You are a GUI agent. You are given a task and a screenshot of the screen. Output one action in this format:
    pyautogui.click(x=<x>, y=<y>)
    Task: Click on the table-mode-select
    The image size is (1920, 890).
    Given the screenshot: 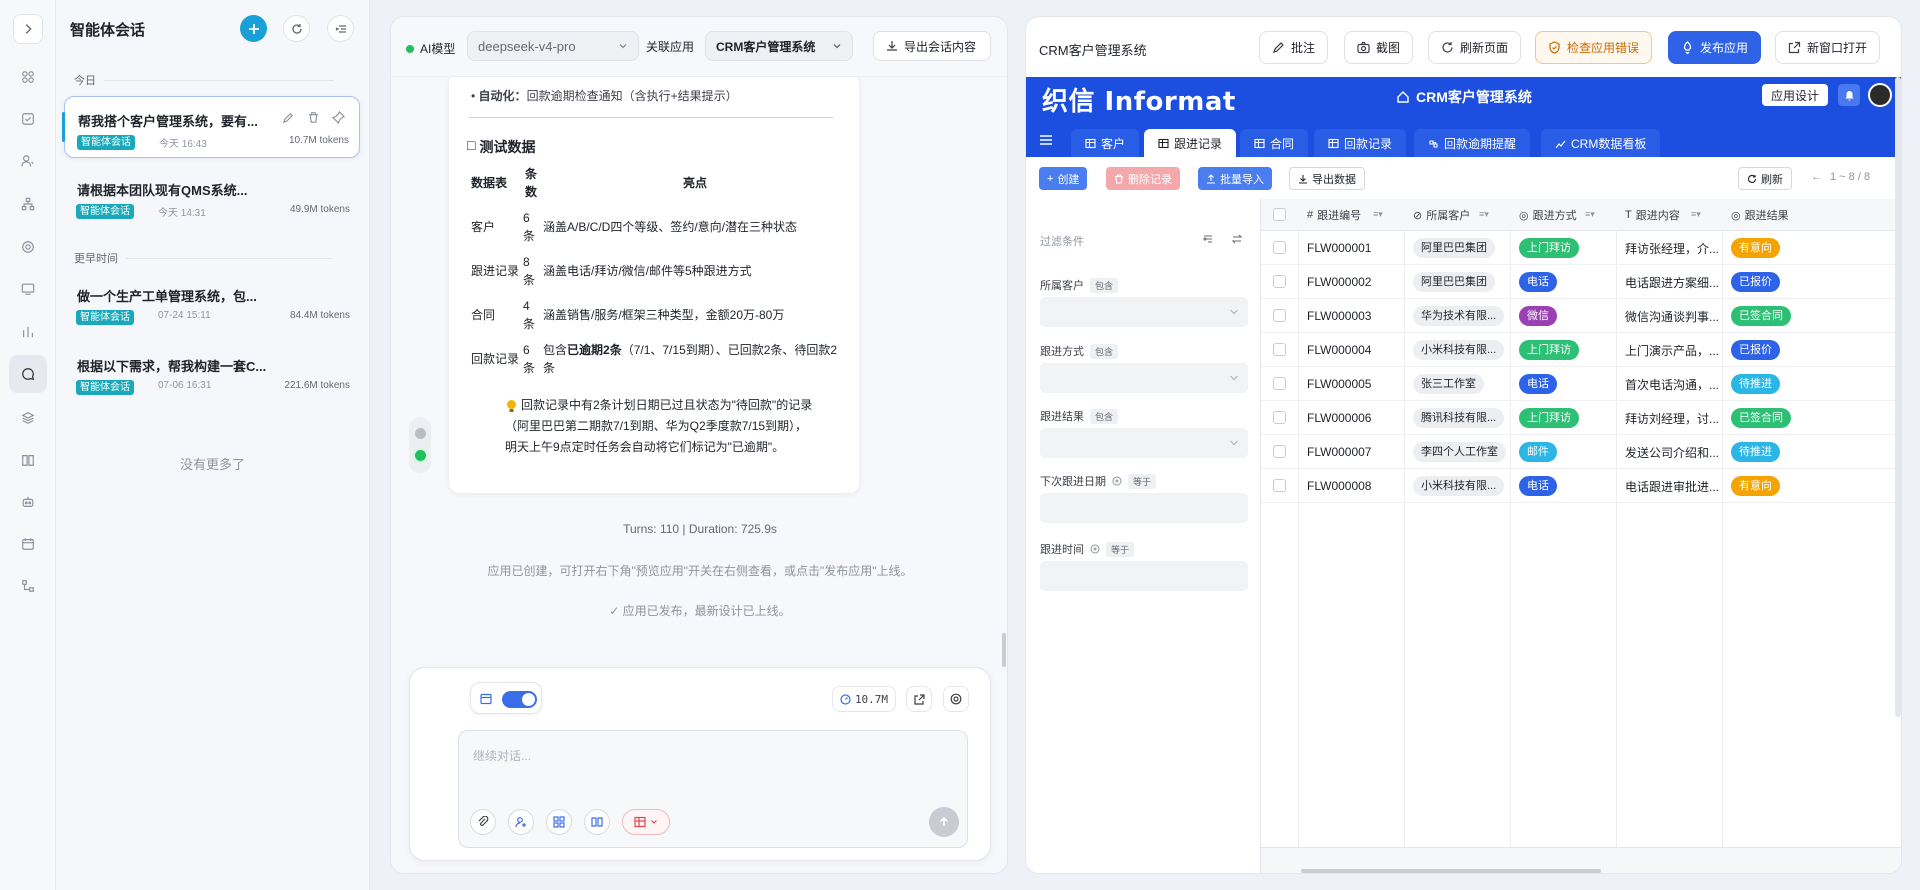 What is the action you would take?
    pyautogui.click(x=646, y=822)
    